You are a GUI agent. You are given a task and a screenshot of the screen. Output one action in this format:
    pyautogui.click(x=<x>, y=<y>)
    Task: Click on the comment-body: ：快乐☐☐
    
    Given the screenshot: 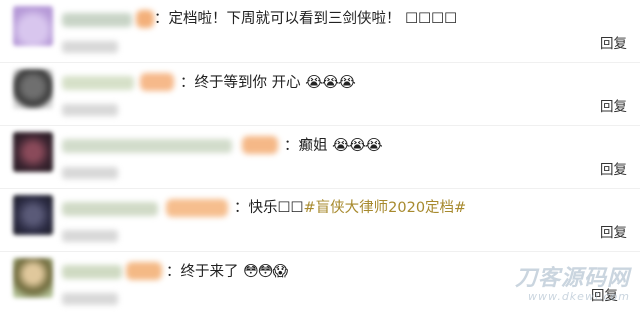 What is the action you would take?
    pyautogui.click(x=269, y=208)
    